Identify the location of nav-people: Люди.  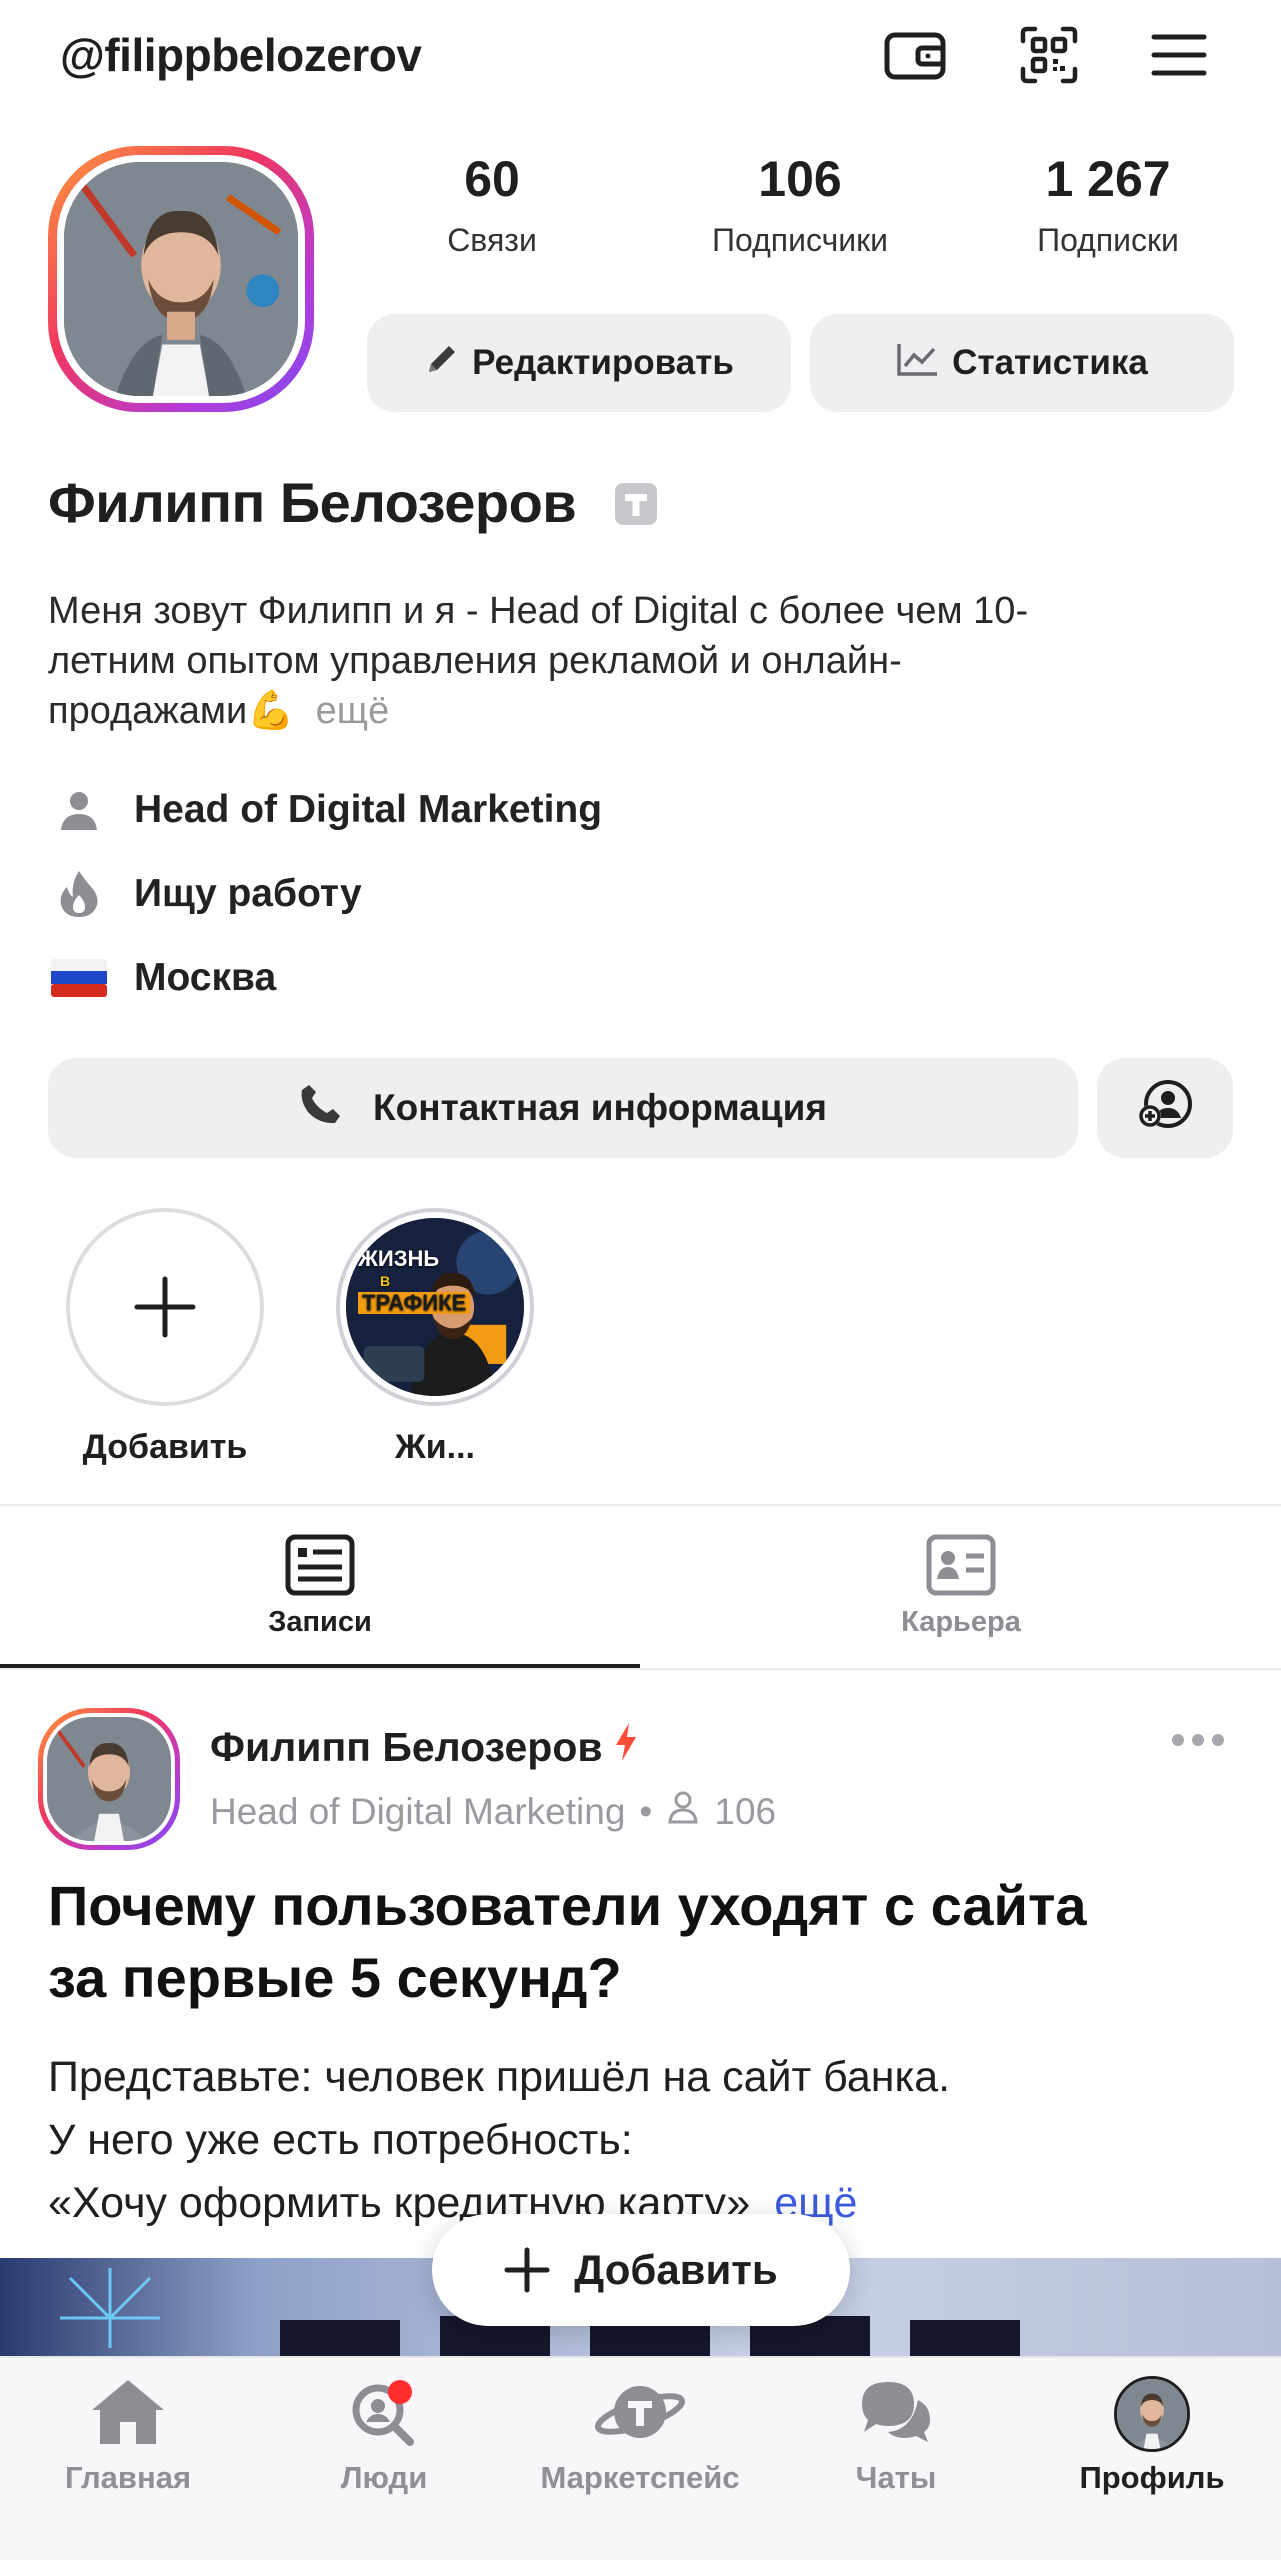
(384, 2436).